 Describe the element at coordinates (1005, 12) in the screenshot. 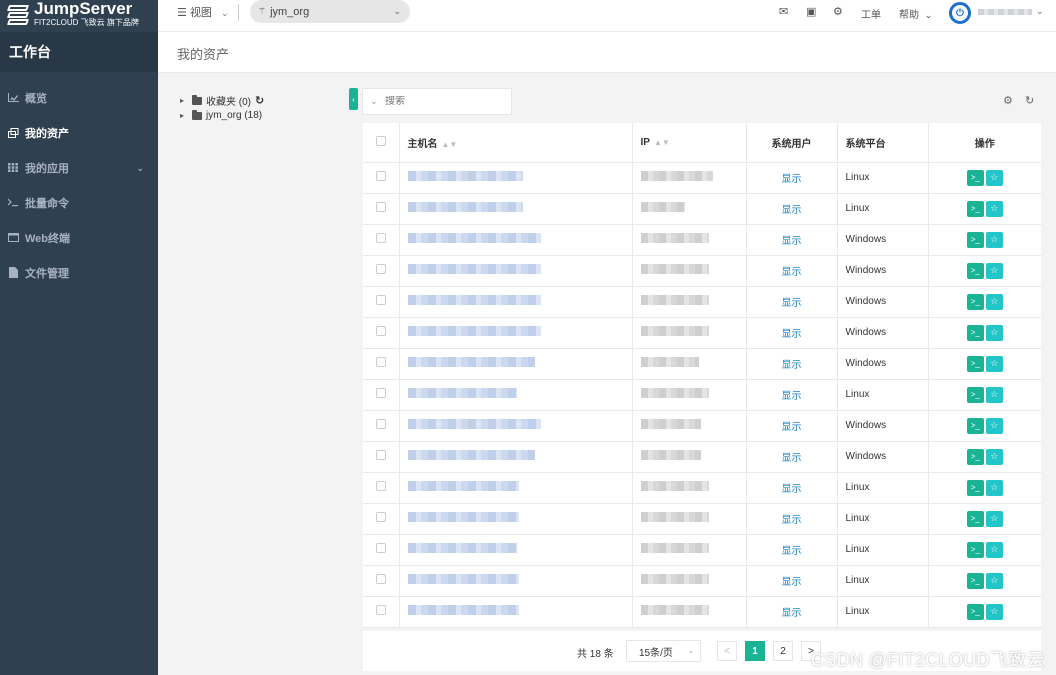

I see `username-blurred` at that location.